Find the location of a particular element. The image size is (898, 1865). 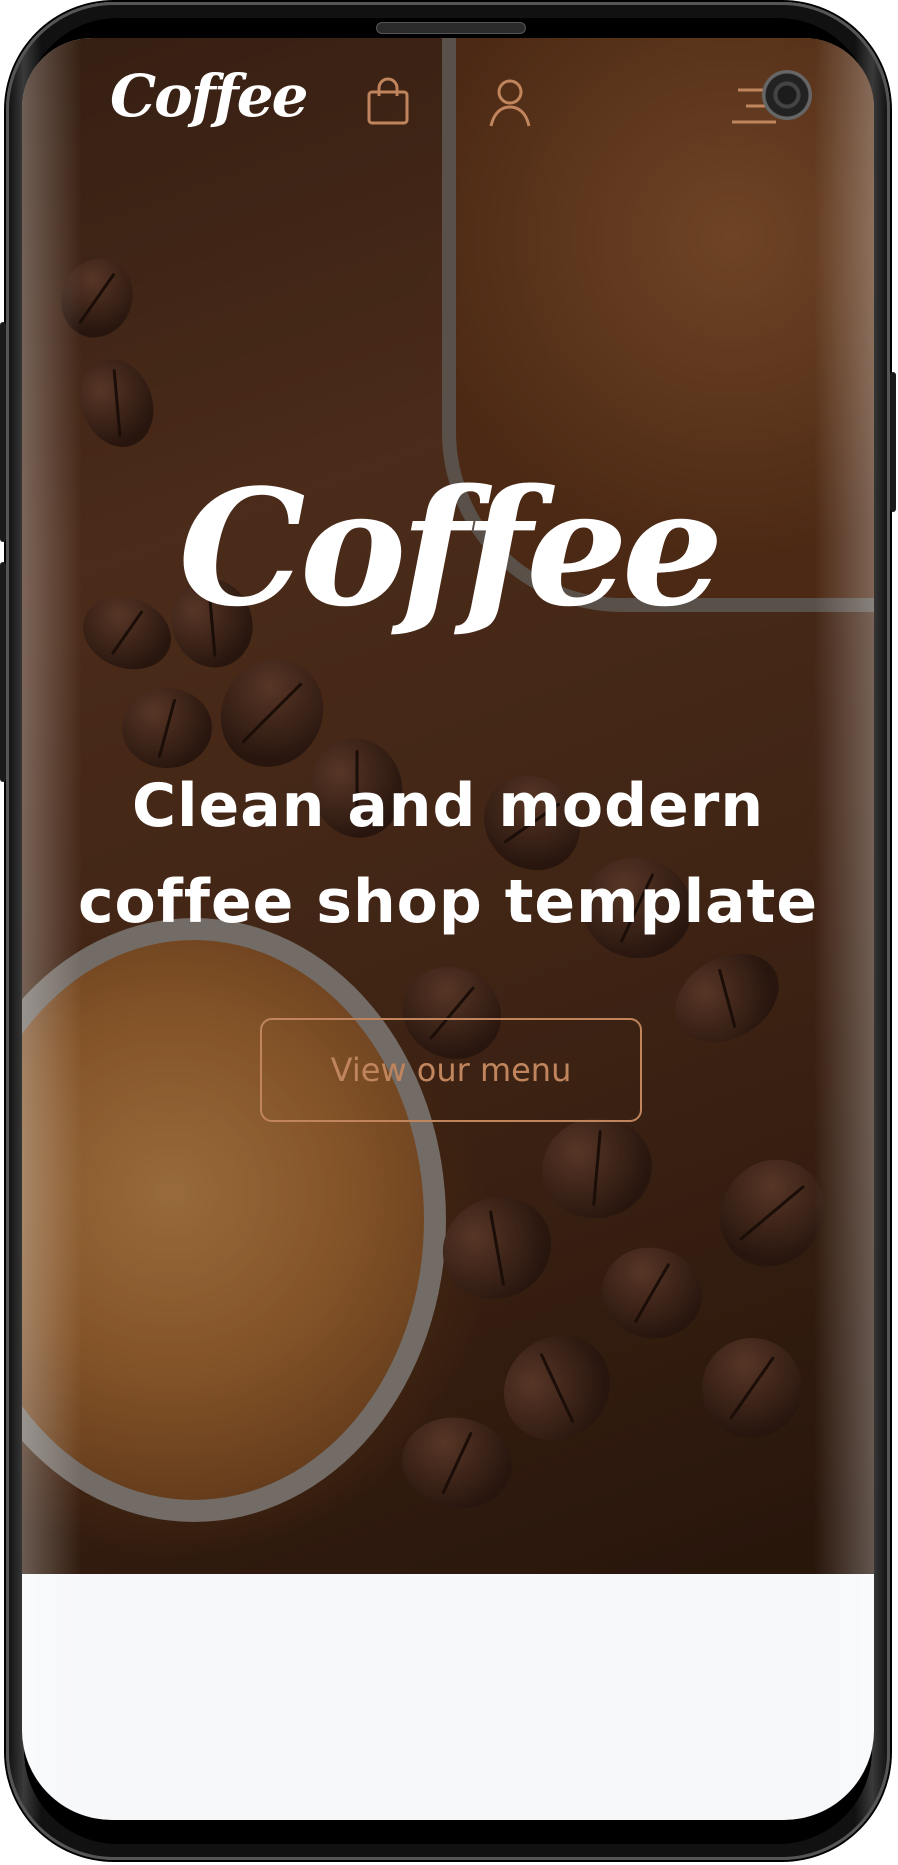

hero-tagline-line-2: coffee shop template is located at coordinates (448, 902).